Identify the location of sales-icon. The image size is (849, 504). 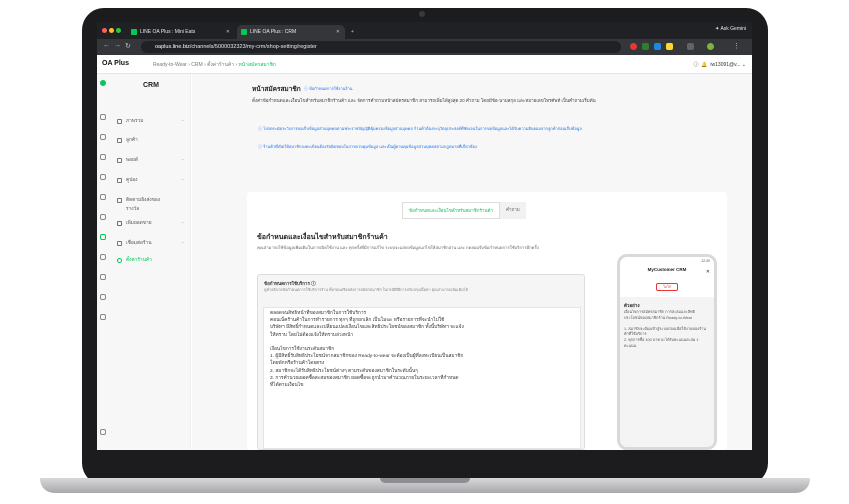
(119, 223).